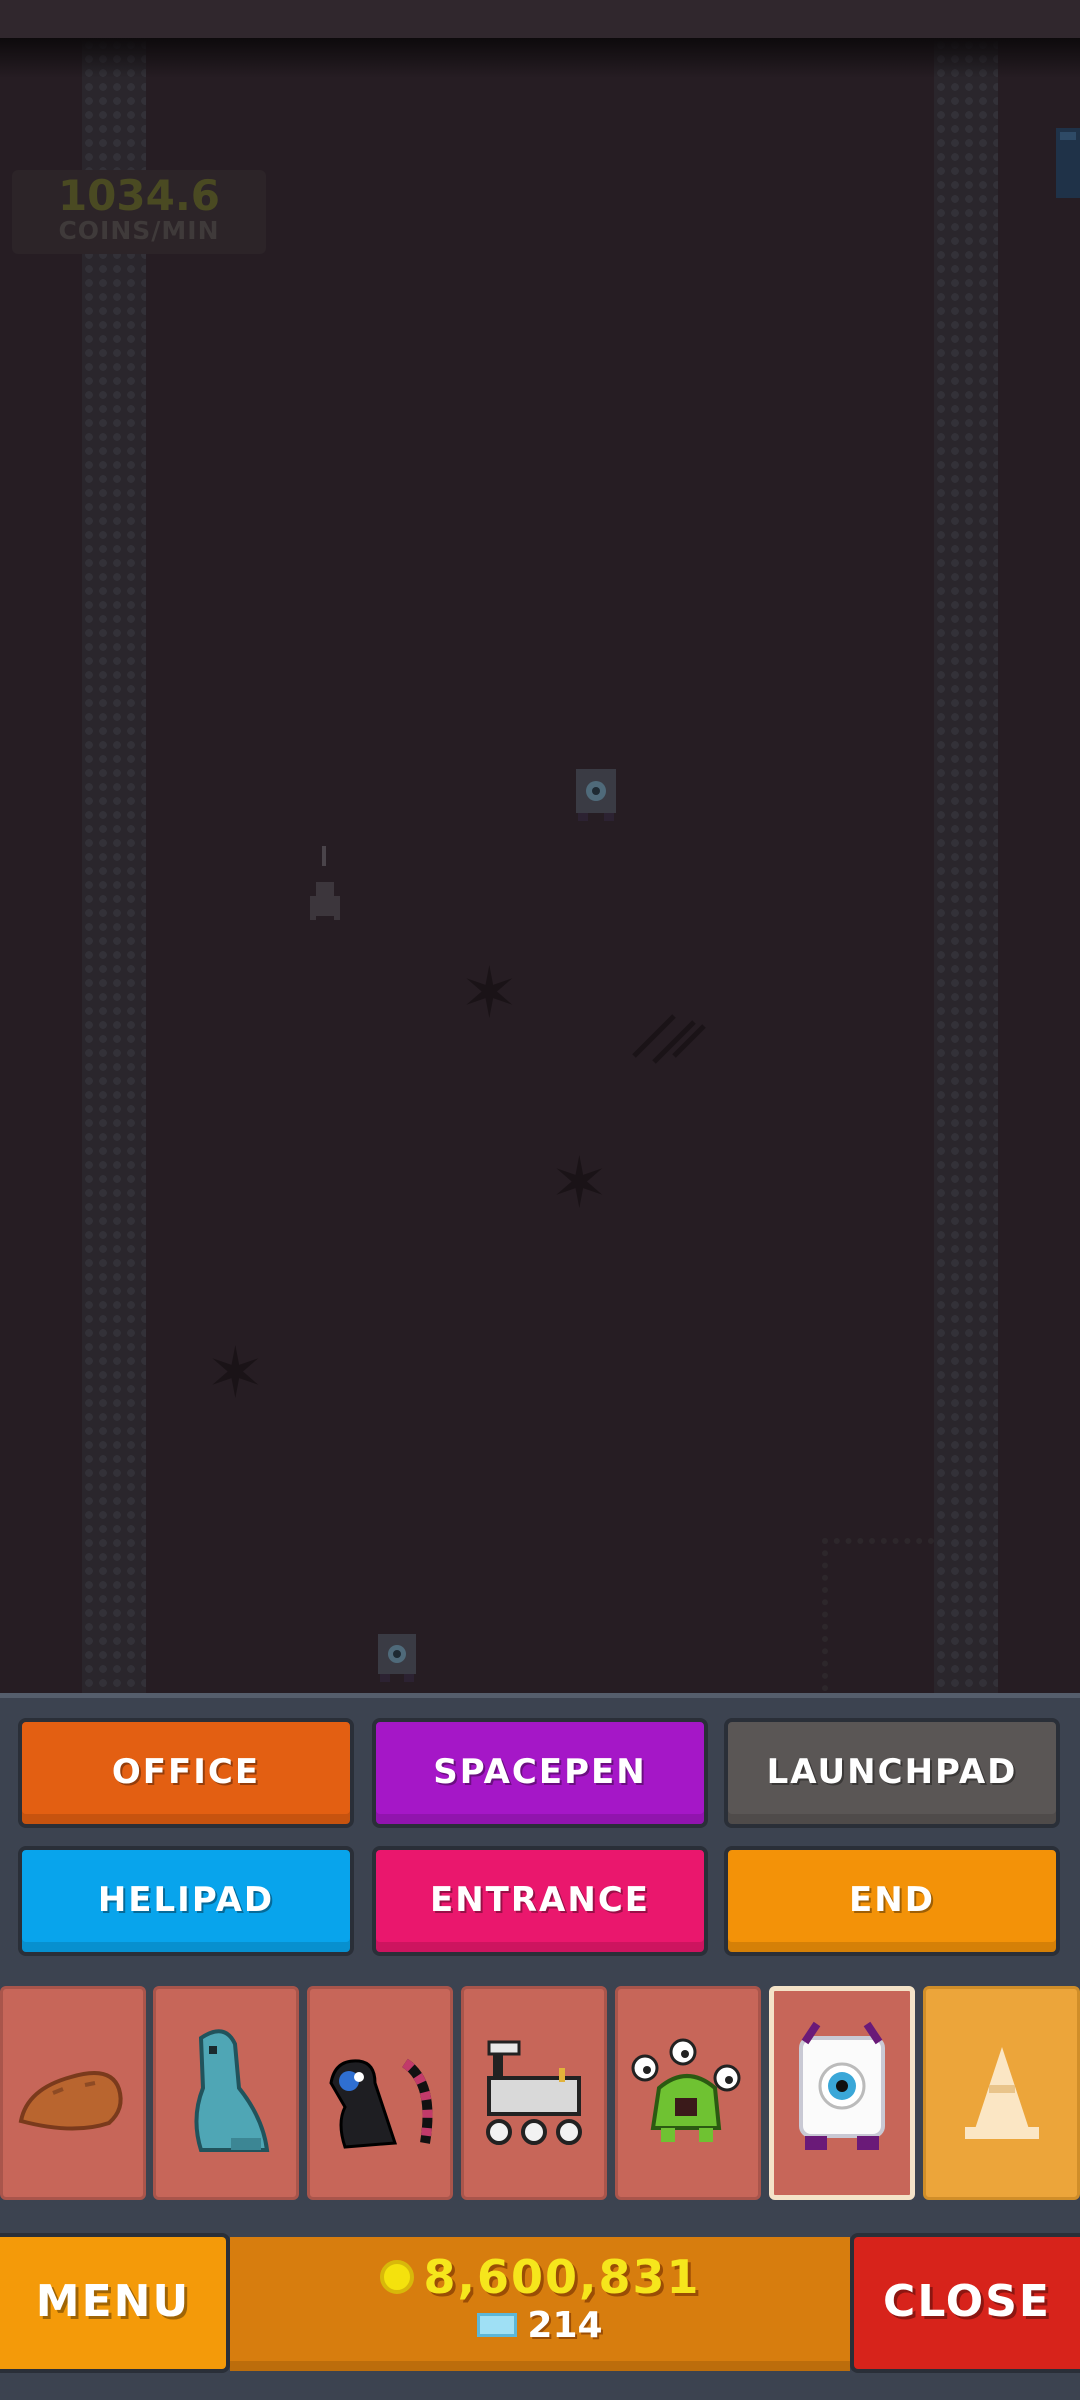 Image resolution: width=1080 pixels, height=2400 pixels. I want to click on office-label: OFFICE, so click(186, 1772).